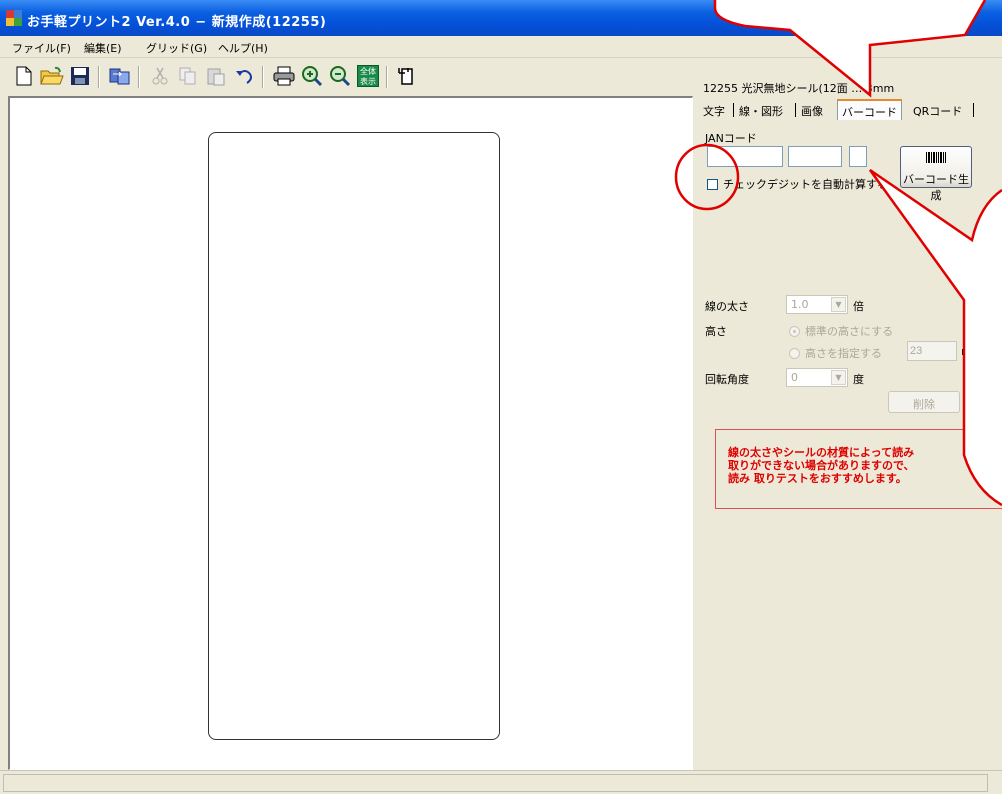 This screenshot has height=794, width=1002. Describe the element at coordinates (120, 76) in the screenshot. I see `import-icon` at that location.